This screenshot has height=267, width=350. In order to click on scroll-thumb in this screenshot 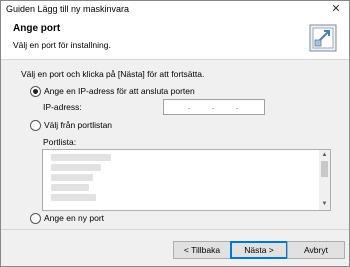, I will do `click(324, 169)`.